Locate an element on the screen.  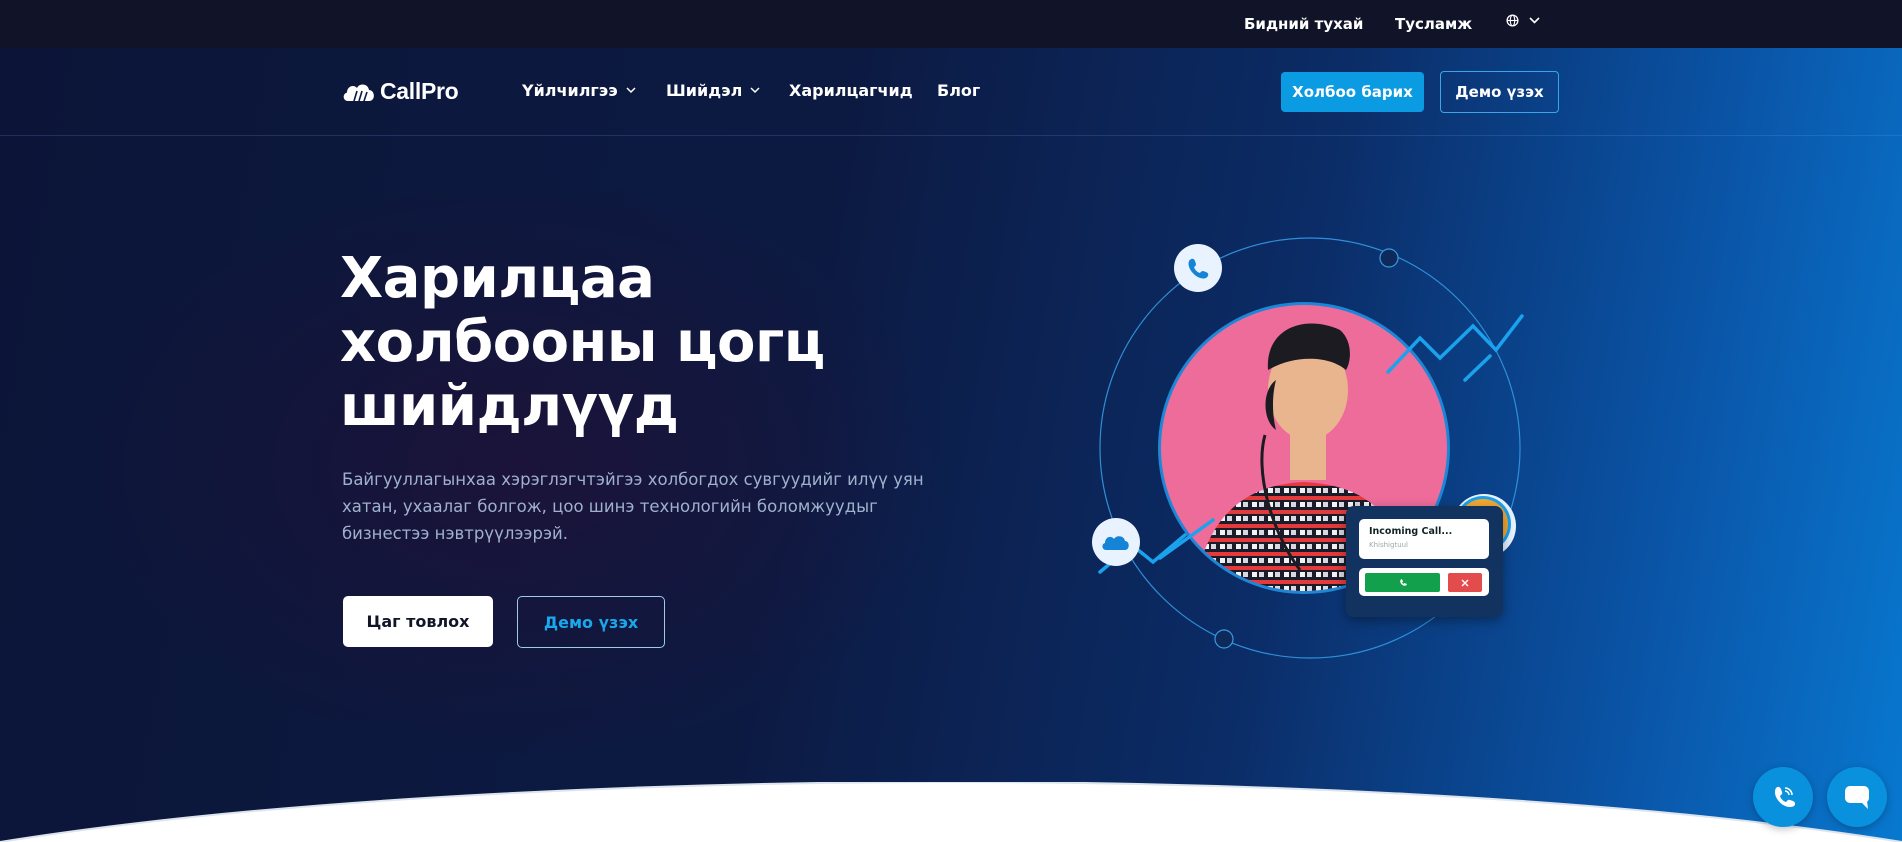
bottom-wave is located at coordinates (951, 812).